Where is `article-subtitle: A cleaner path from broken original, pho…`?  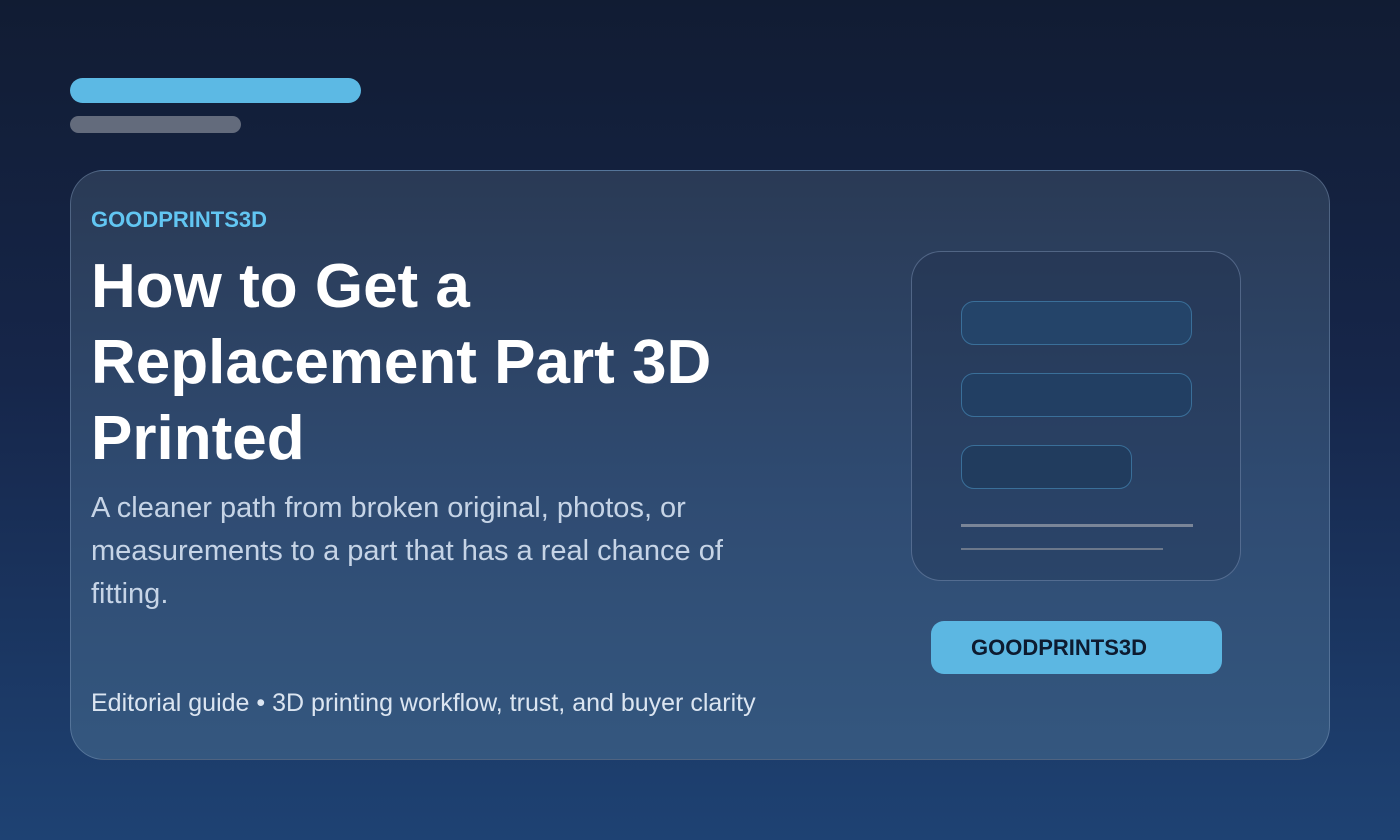
article-subtitle: A cleaner path from broken original, pho… is located at coordinates (407, 551).